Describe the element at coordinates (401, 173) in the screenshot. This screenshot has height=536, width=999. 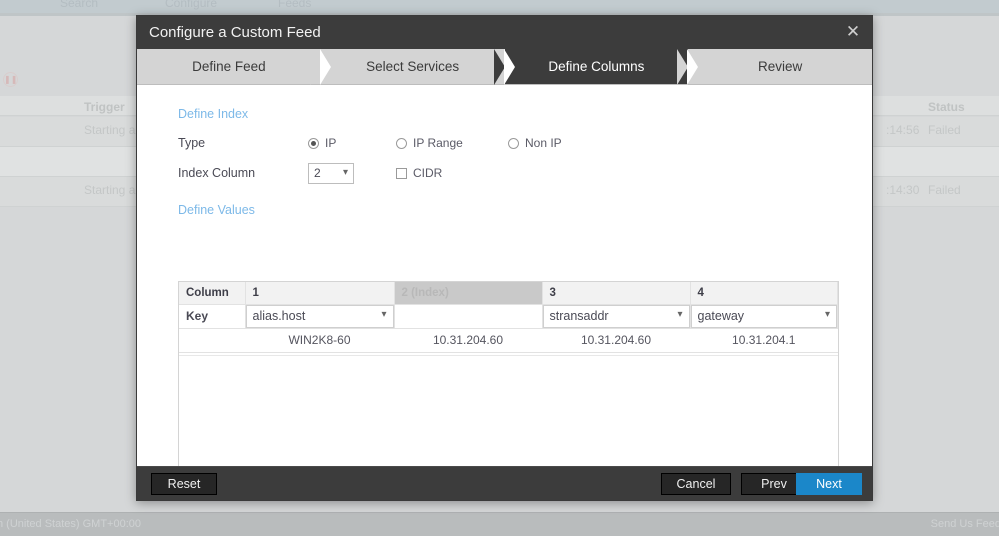
I see `checkbox-cidr-icon` at that location.